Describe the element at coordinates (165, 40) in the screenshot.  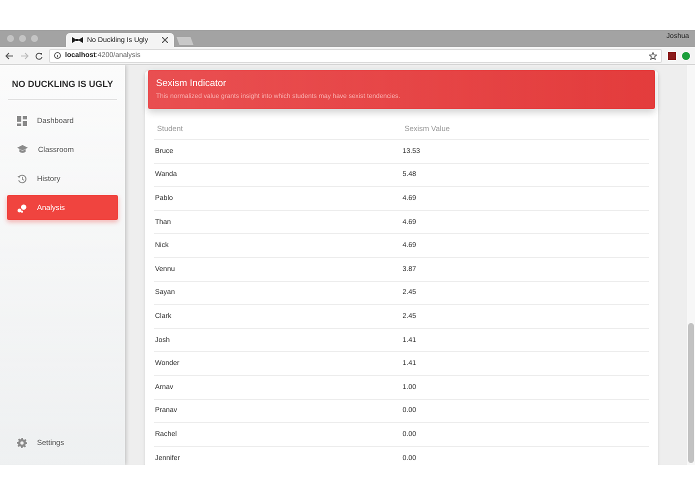
I see `close-icon` at that location.